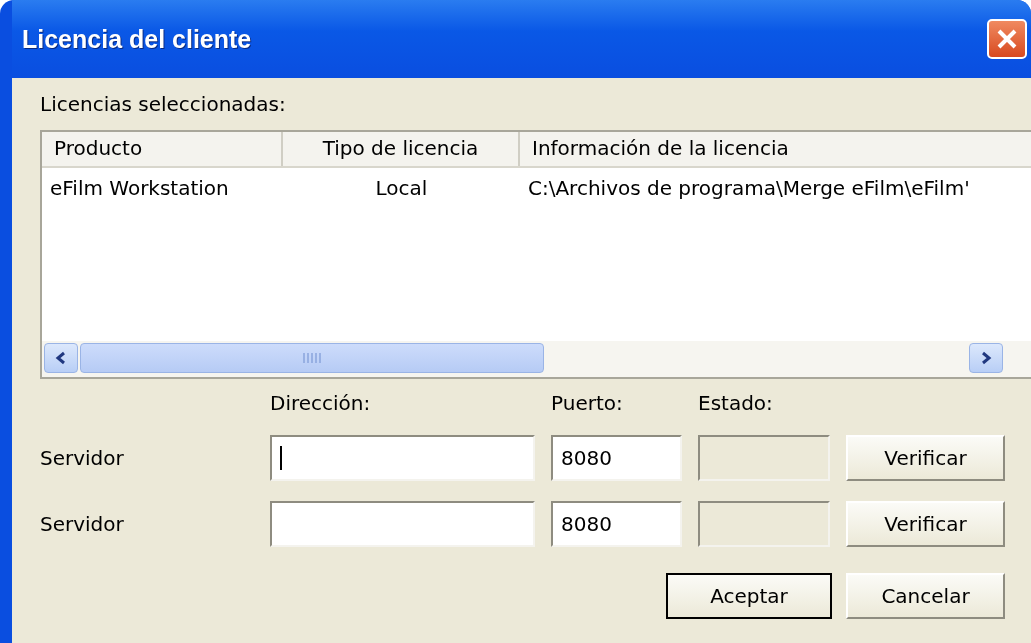 This screenshot has height=643, width=1031. What do you see at coordinates (749, 596) in the screenshot?
I see `dialog-button: Aceptar` at bounding box center [749, 596].